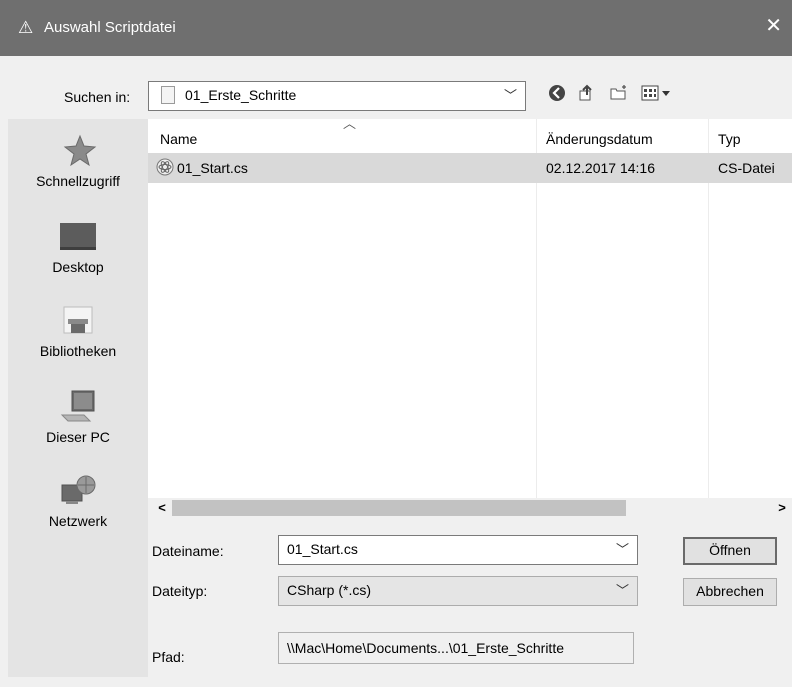  I want to click on new-folder-icon, so click(619, 93).